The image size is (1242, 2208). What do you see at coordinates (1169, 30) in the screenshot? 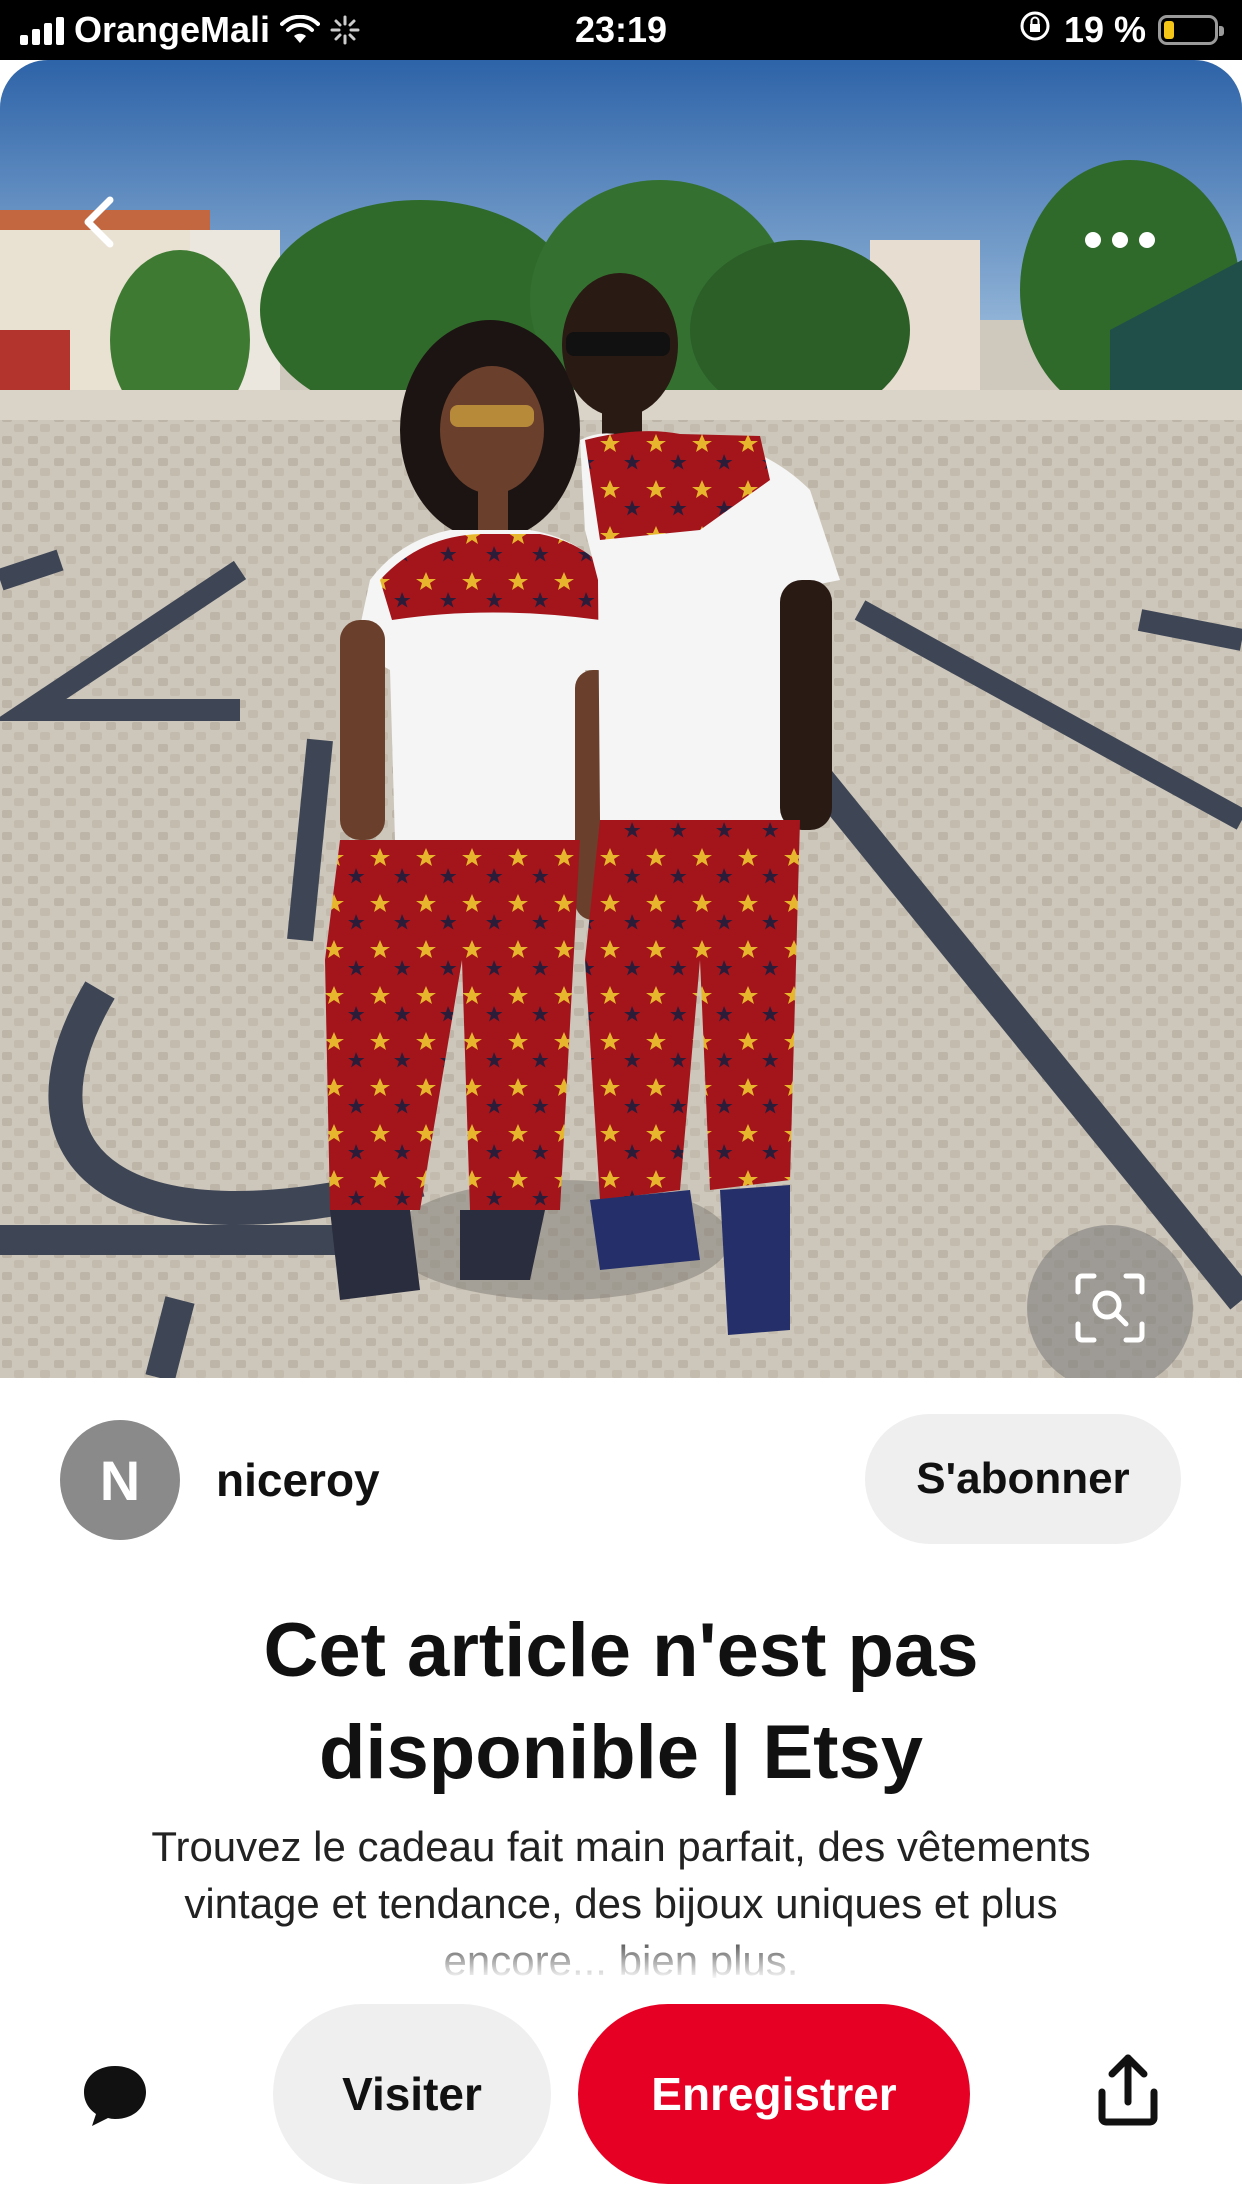
I see `battery-level` at bounding box center [1169, 30].